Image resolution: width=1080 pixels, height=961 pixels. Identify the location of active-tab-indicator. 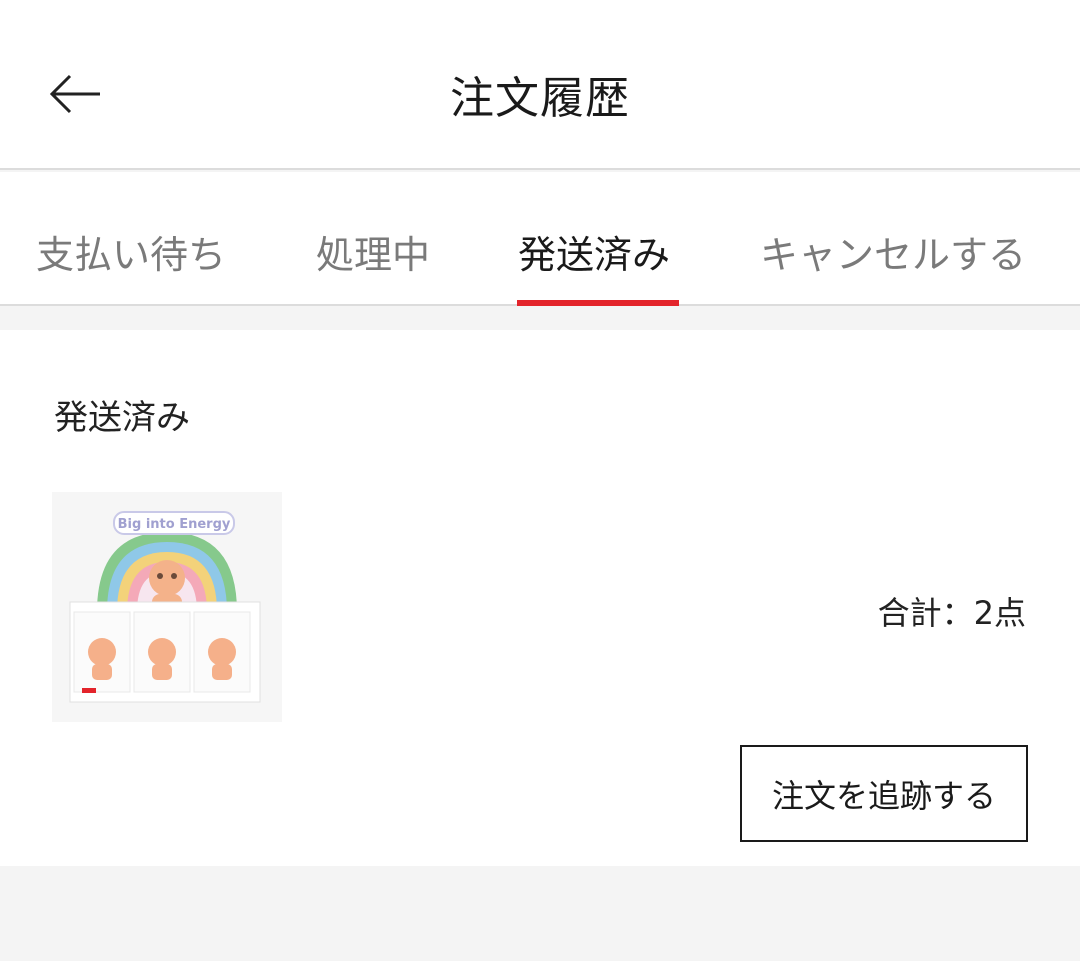
(598, 303).